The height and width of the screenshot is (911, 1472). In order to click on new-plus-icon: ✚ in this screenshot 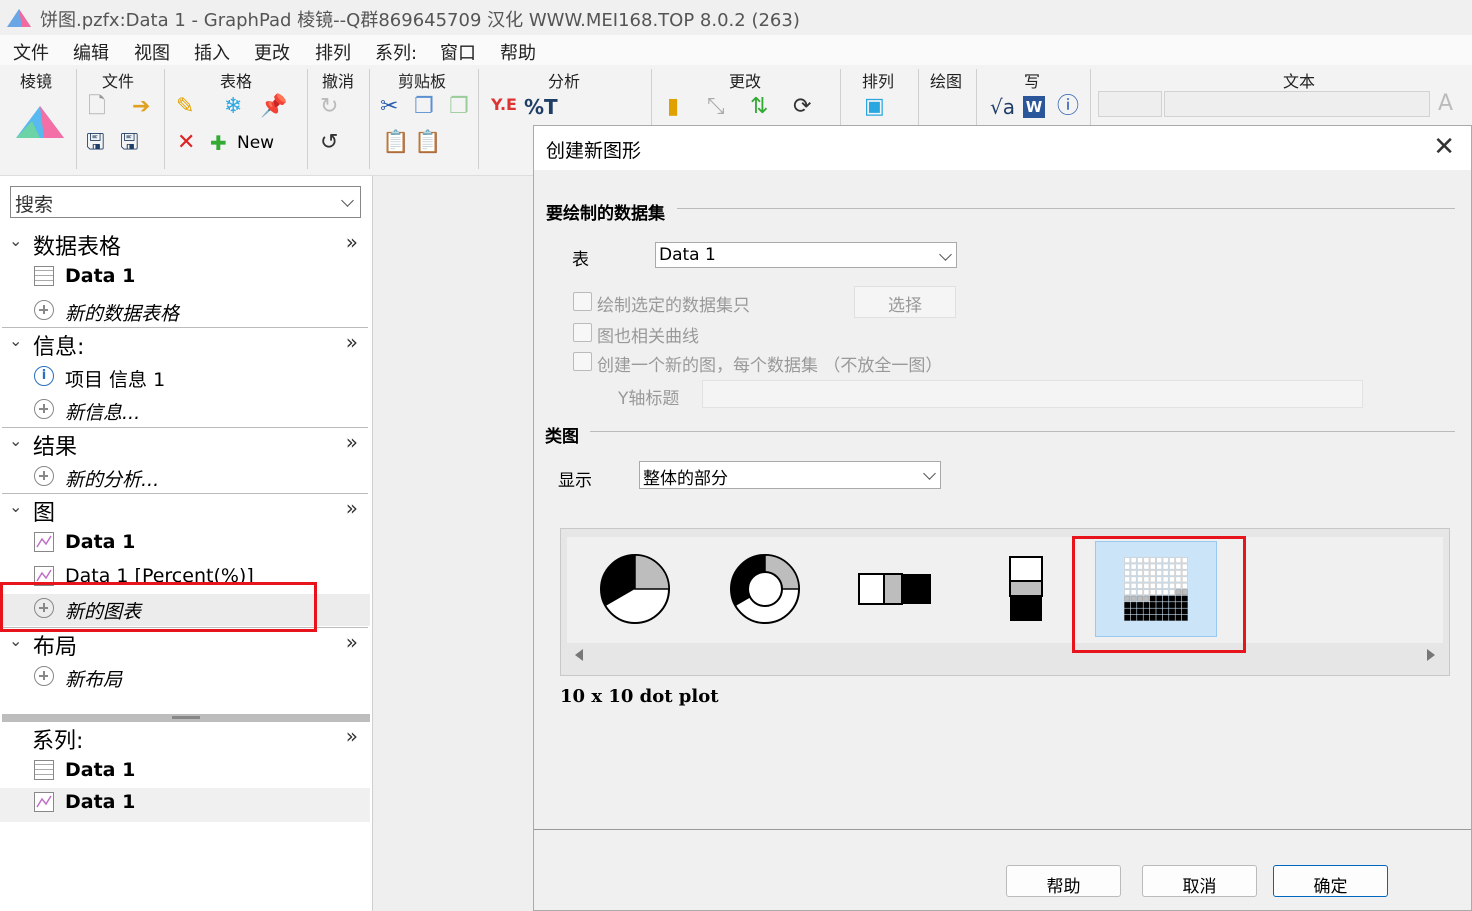, I will do `click(218, 143)`.